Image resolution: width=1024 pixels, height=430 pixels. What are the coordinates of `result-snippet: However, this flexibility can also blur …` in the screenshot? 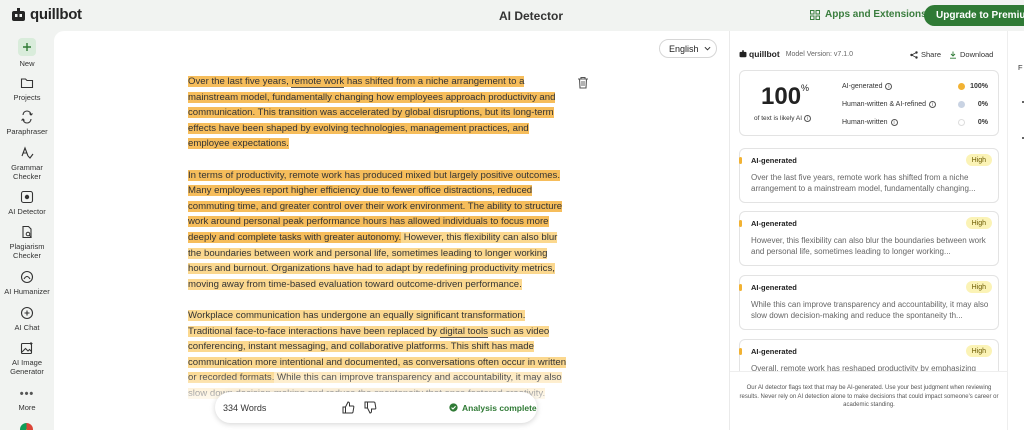 It's located at (868, 246).